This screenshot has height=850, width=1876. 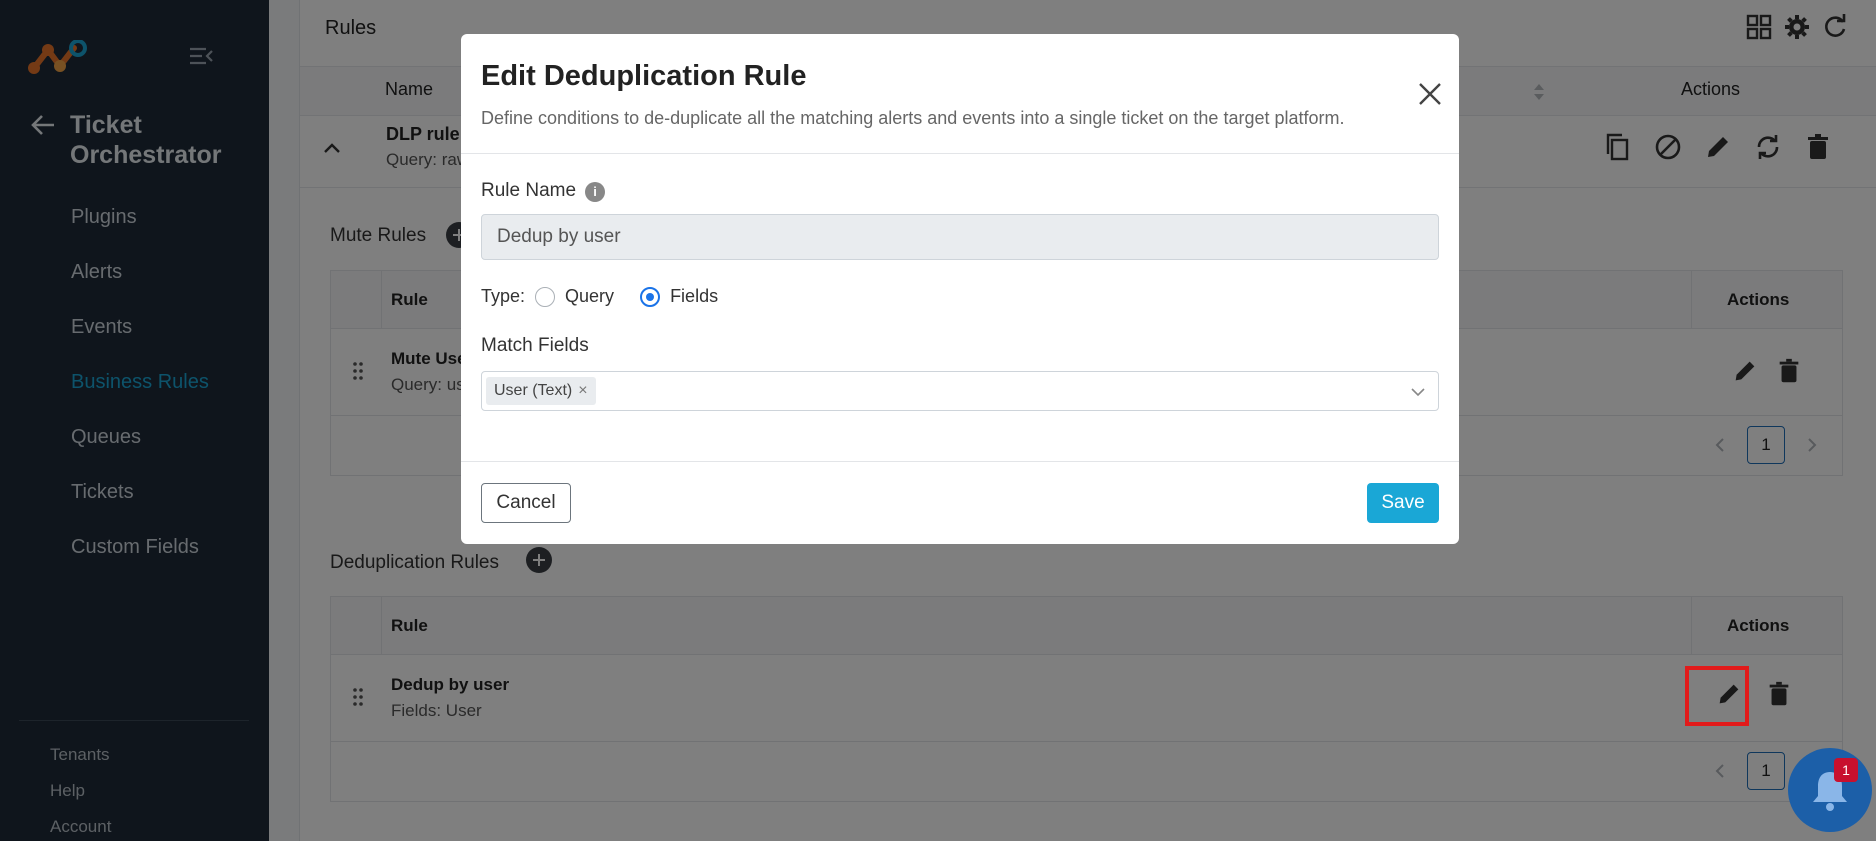 What do you see at coordinates (535, 345) in the screenshot?
I see `match-fields-label: Match Fields` at bounding box center [535, 345].